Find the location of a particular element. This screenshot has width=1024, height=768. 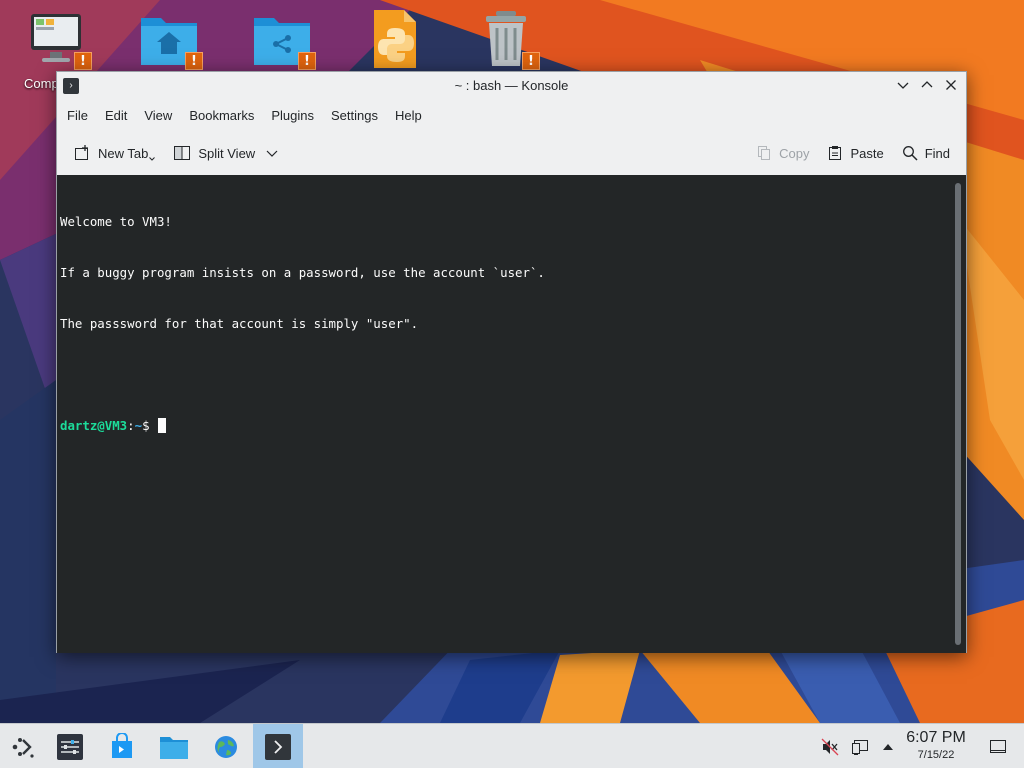

desktop-icon-python-file is located at coordinates (398, 40).